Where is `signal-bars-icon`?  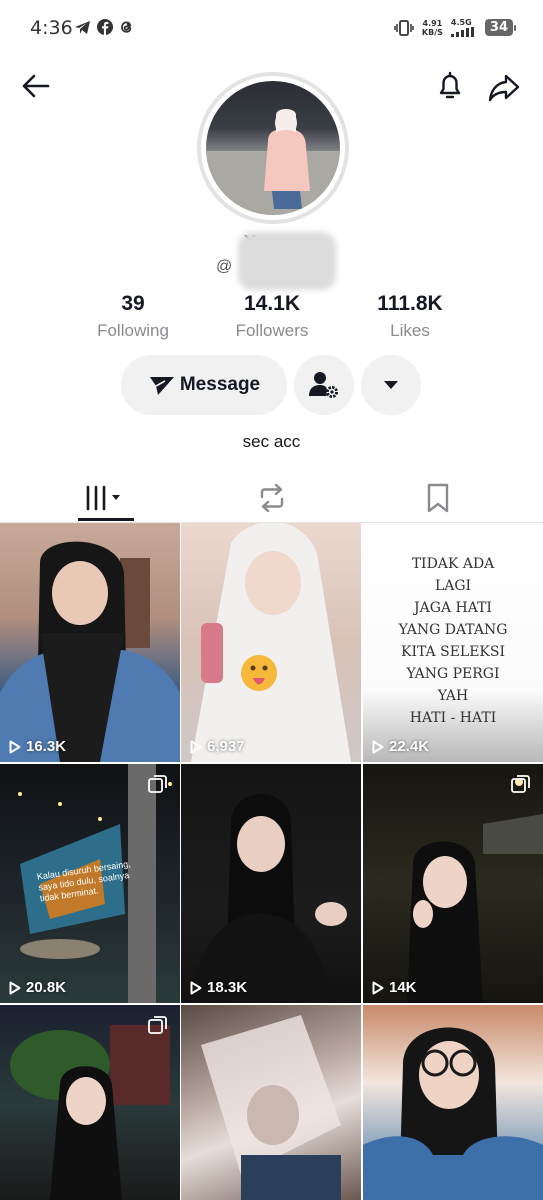 signal-bars-icon is located at coordinates (462, 32).